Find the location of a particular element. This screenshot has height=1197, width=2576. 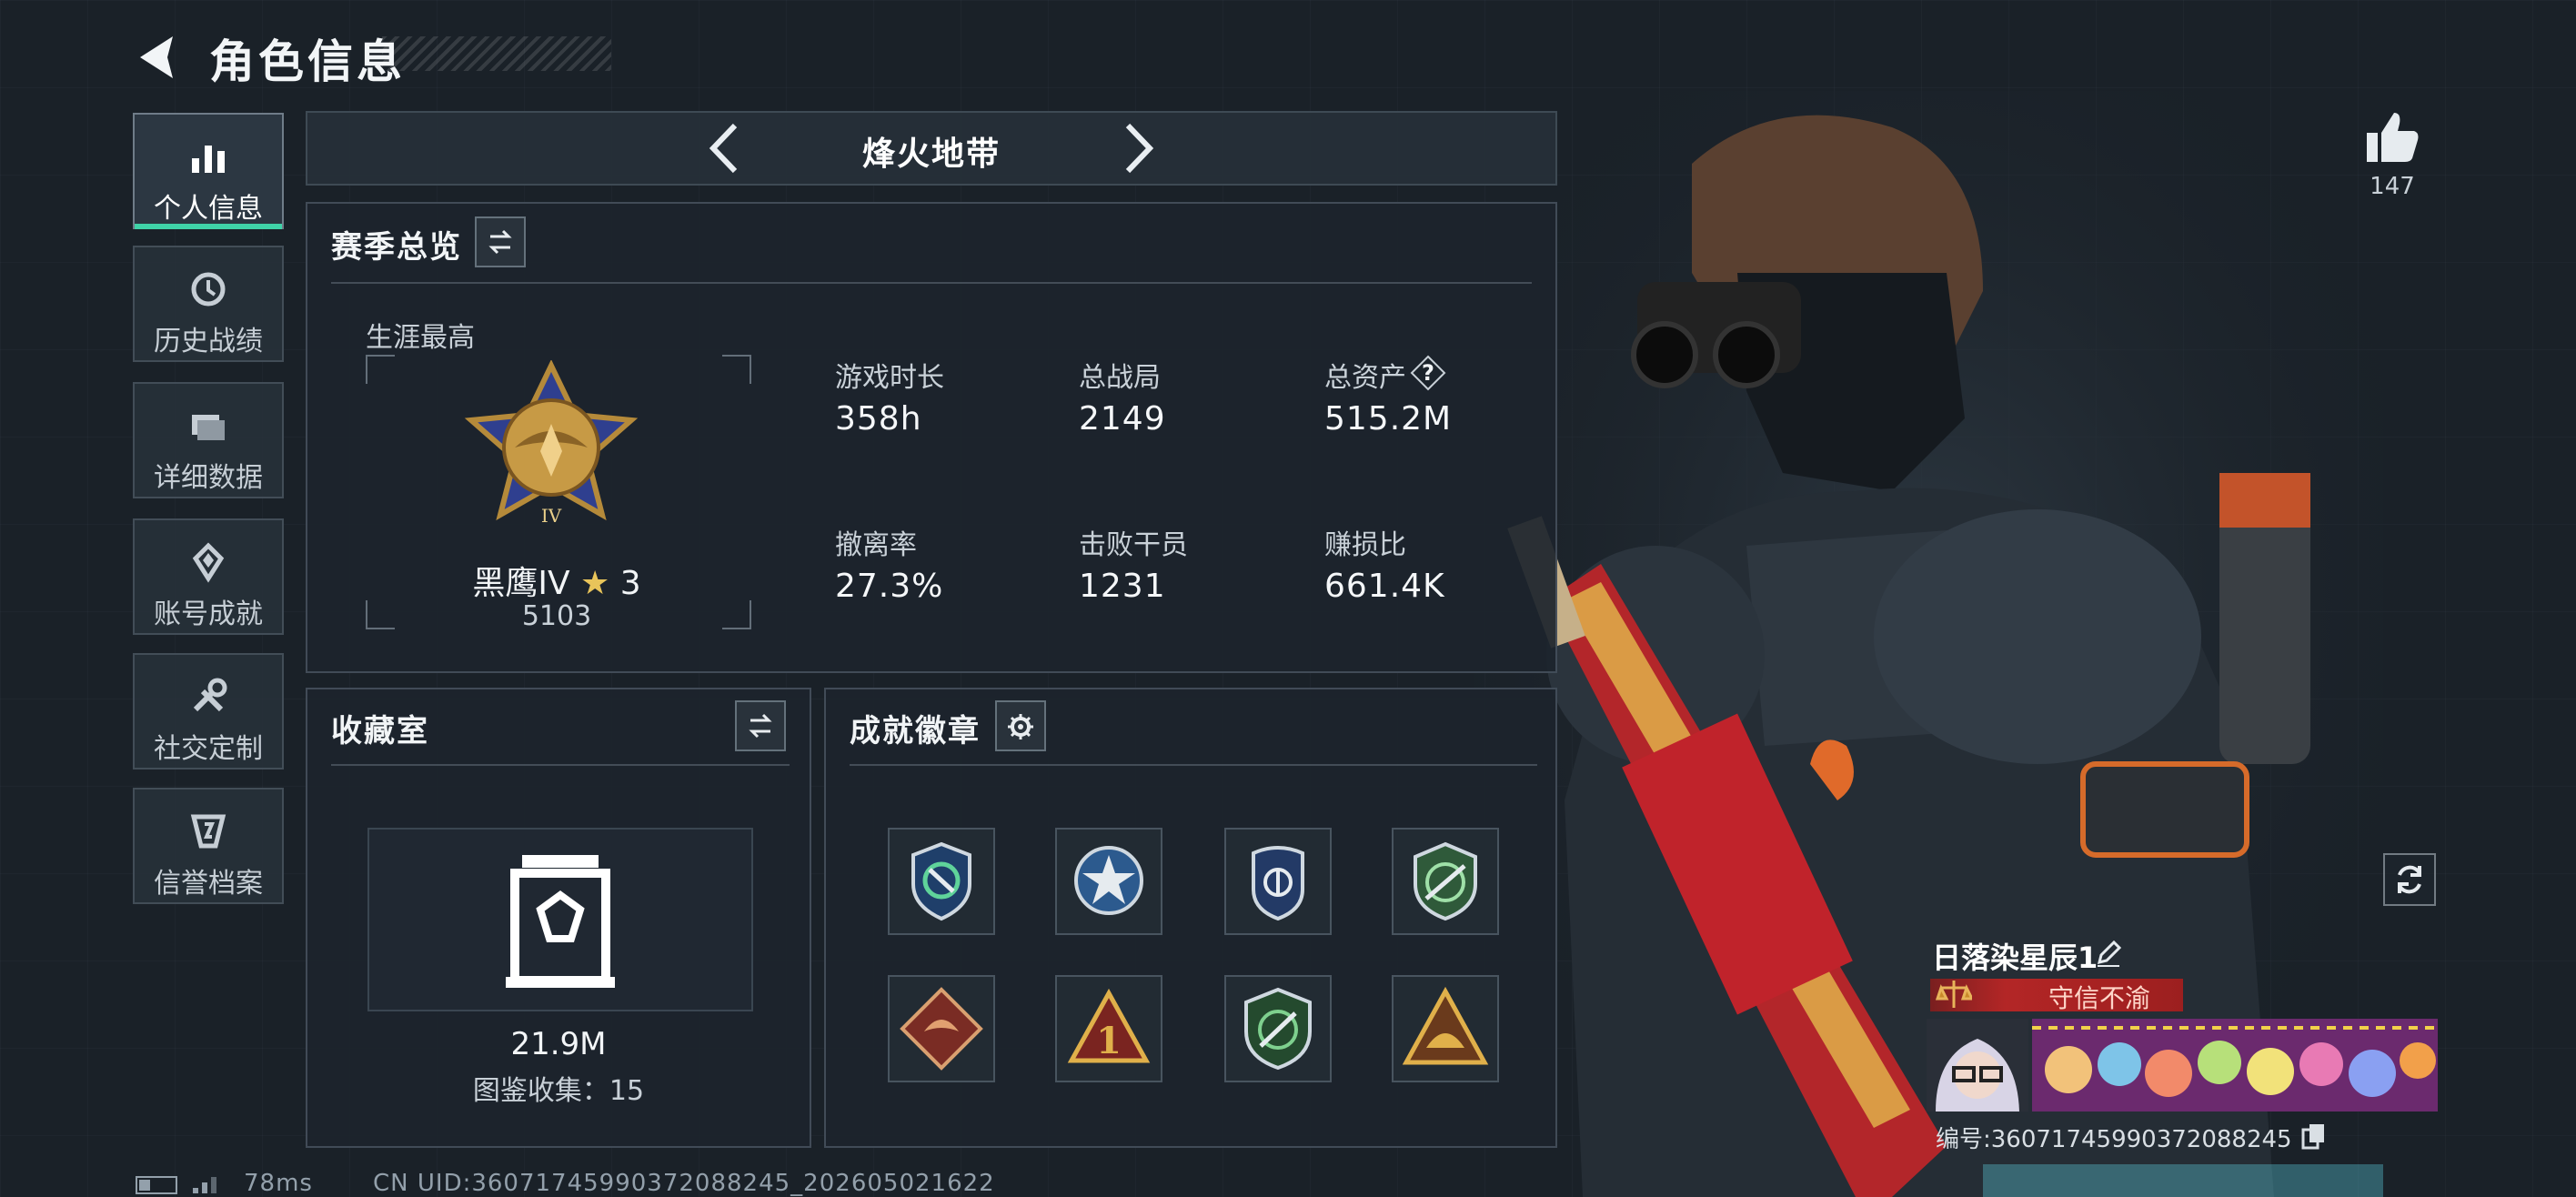

season-title: 赛季总览 is located at coordinates (396, 247).